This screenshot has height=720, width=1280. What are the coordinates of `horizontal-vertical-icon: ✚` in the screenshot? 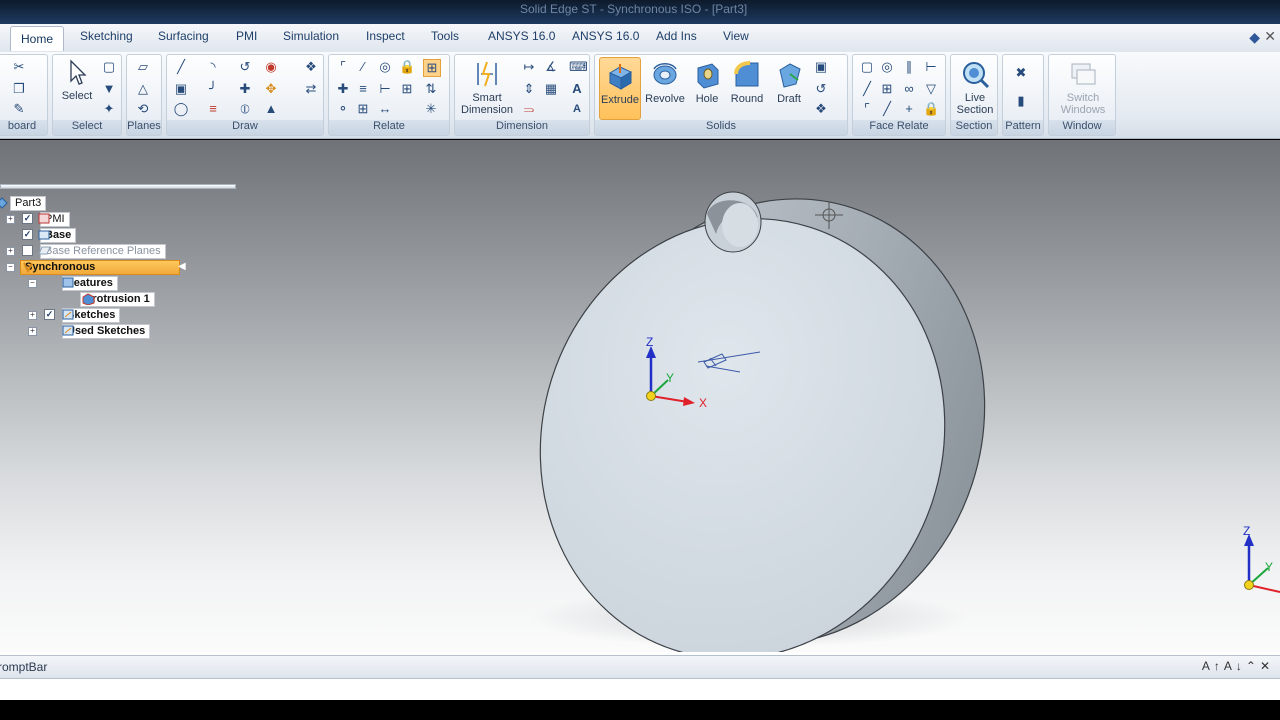 It's located at (343, 89).